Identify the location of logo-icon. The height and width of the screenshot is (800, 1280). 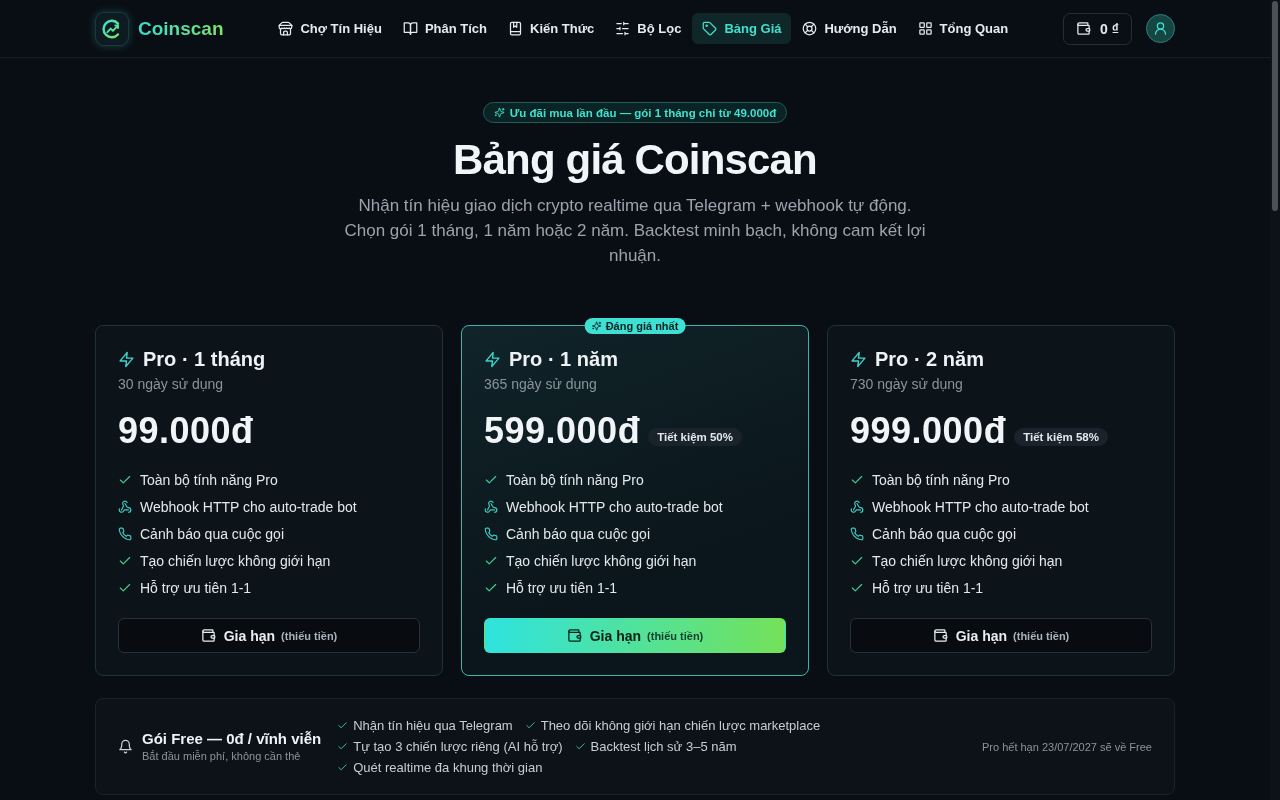
(112, 28).